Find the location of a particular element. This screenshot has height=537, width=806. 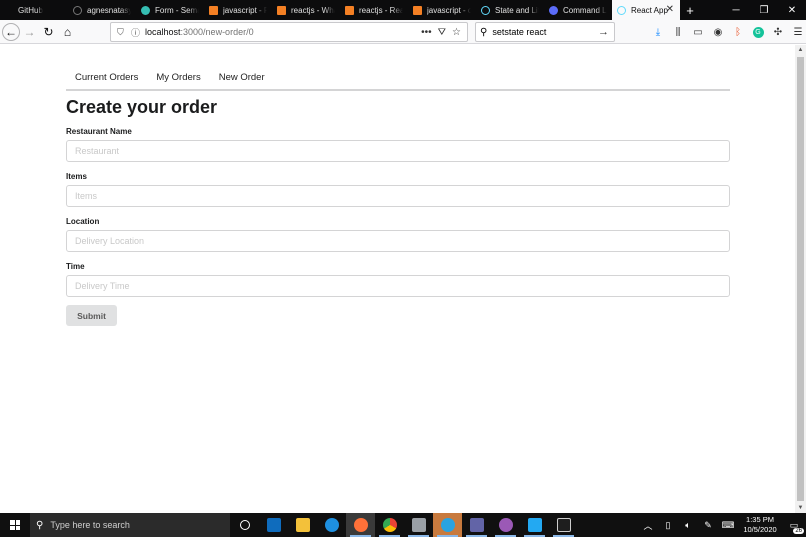

start-button is located at coordinates (15, 525).